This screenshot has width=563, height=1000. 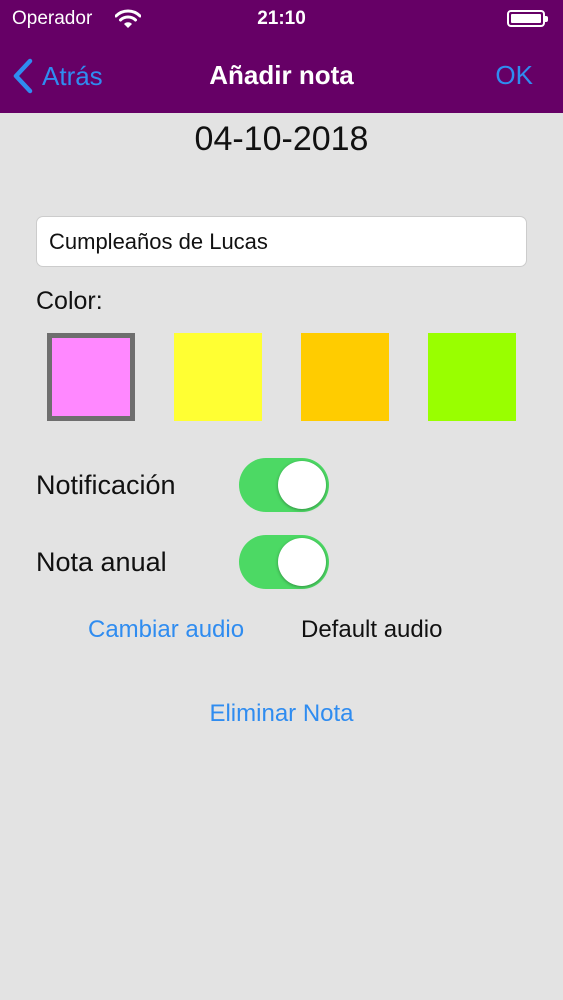 I want to click on notification-toggle, so click(x=284, y=485).